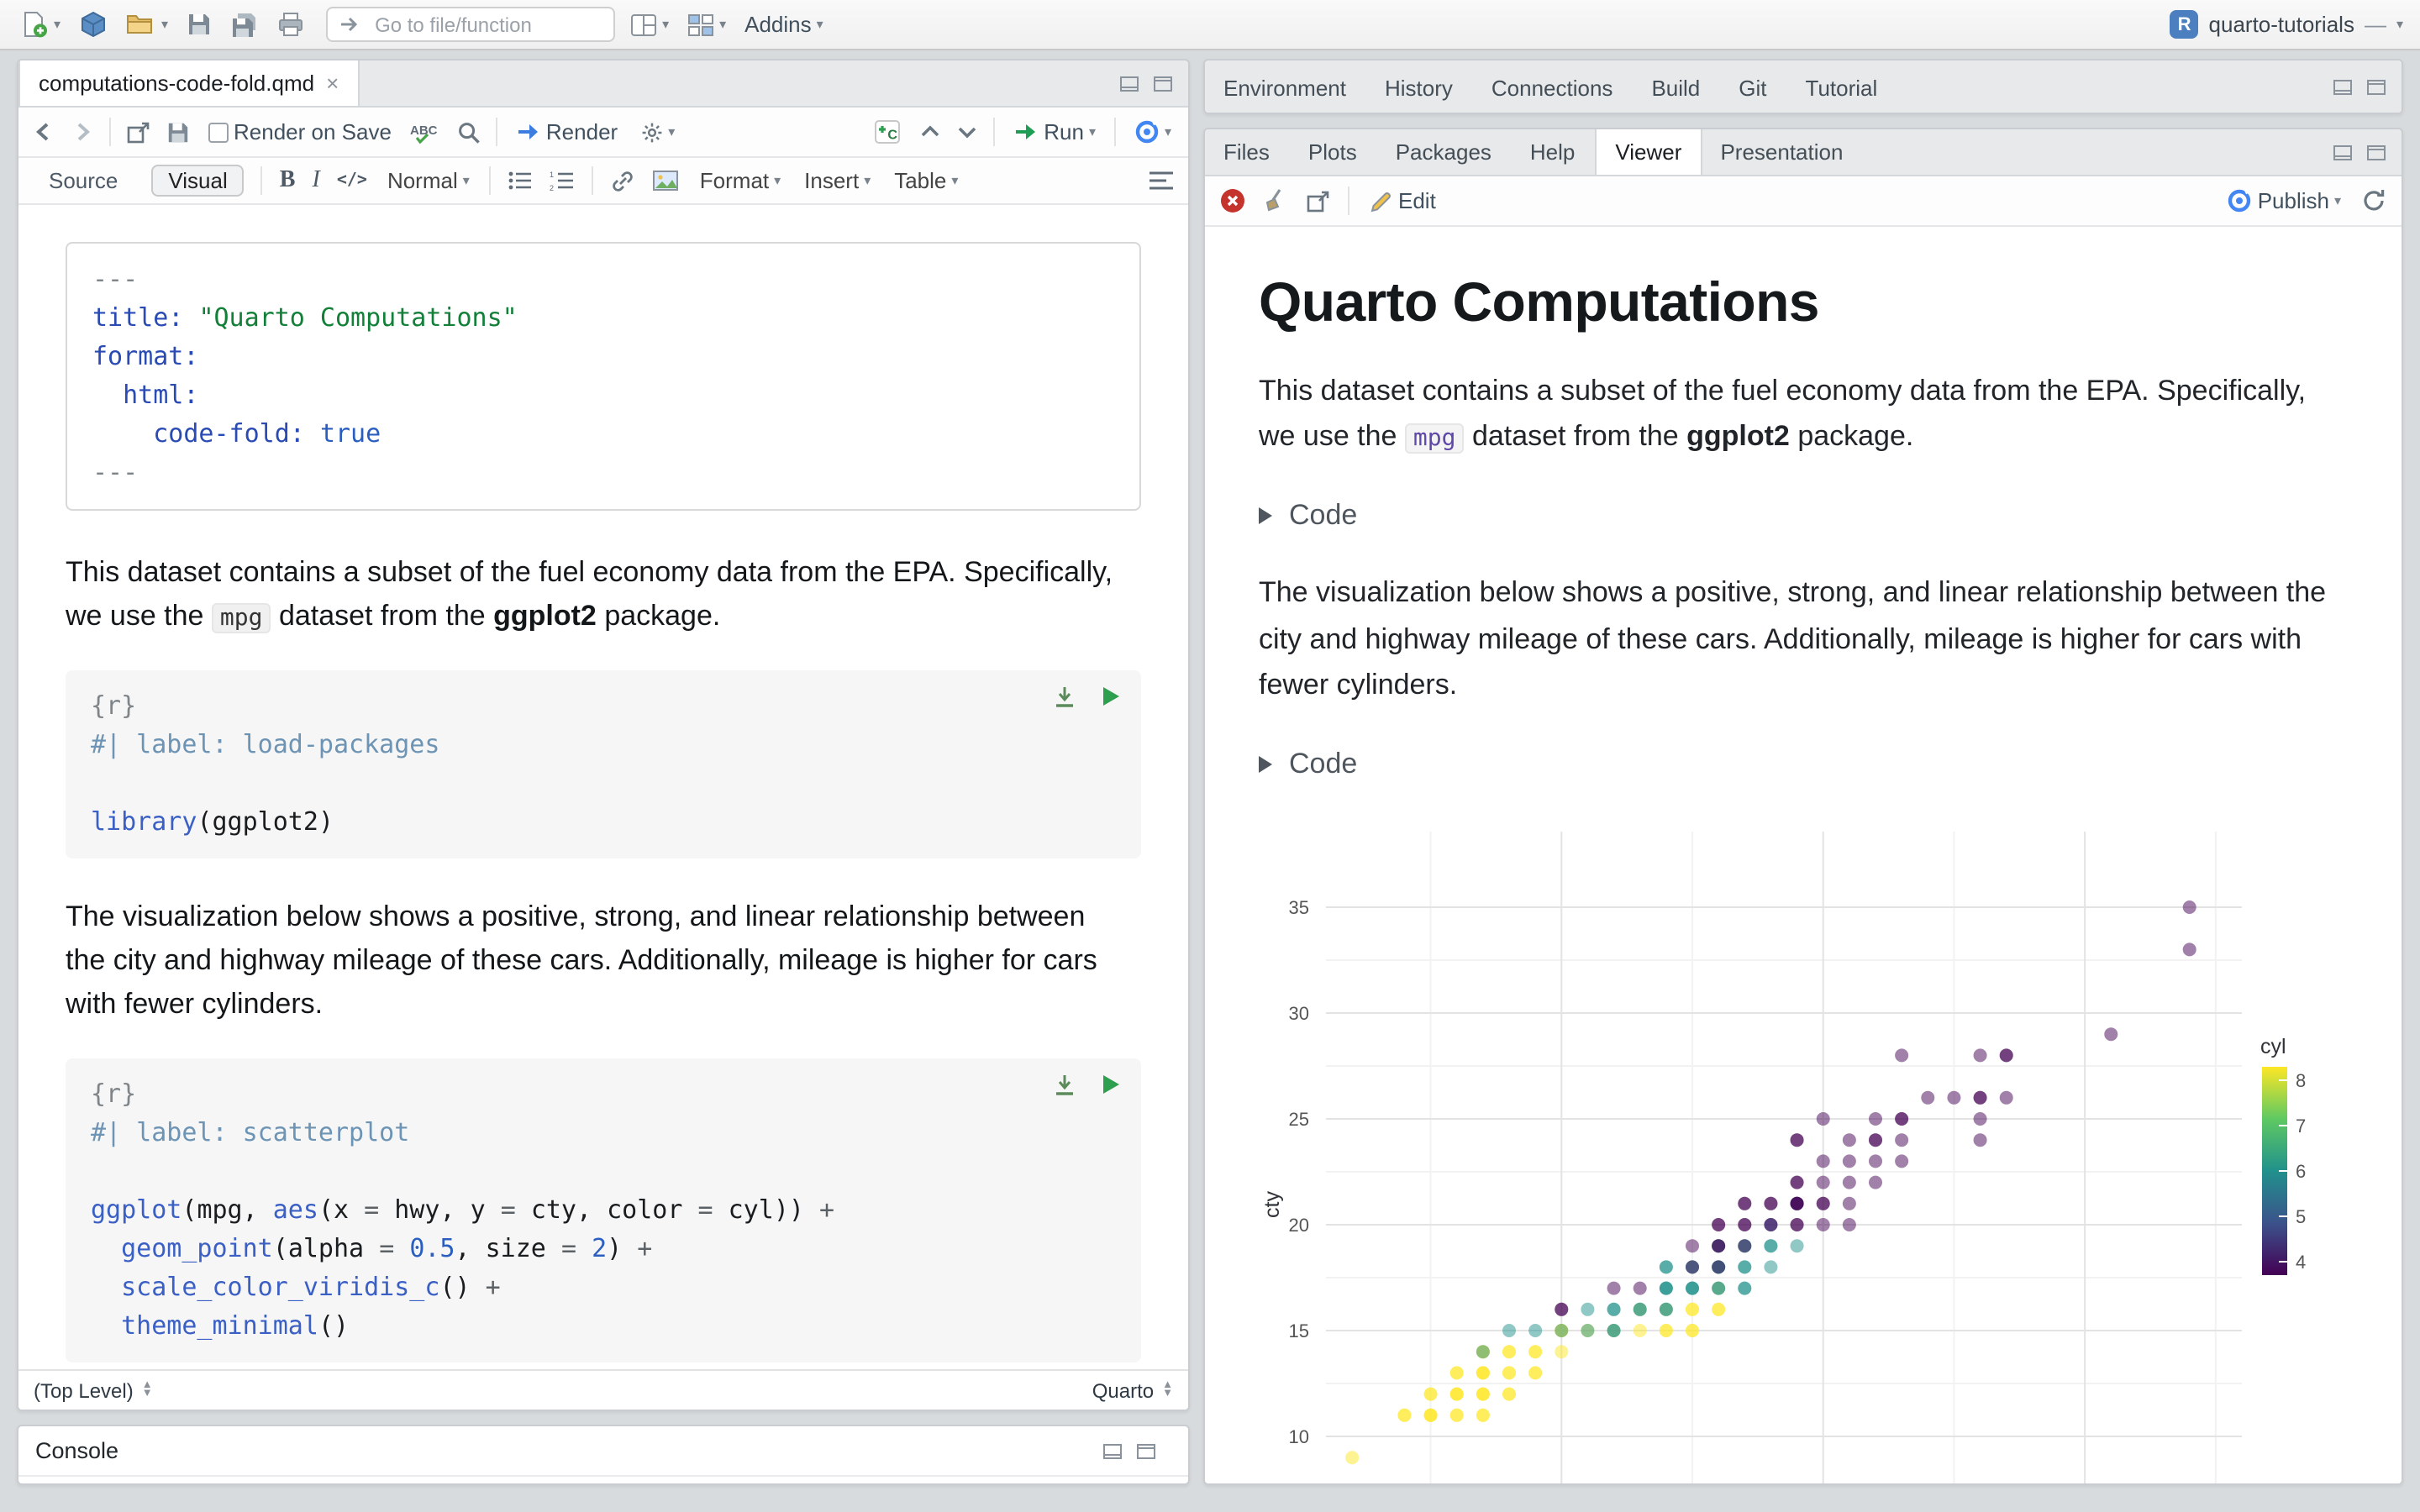 The image size is (2420, 1512). I want to click on tab-tutorial: Tutorial, so click(1843, 86).